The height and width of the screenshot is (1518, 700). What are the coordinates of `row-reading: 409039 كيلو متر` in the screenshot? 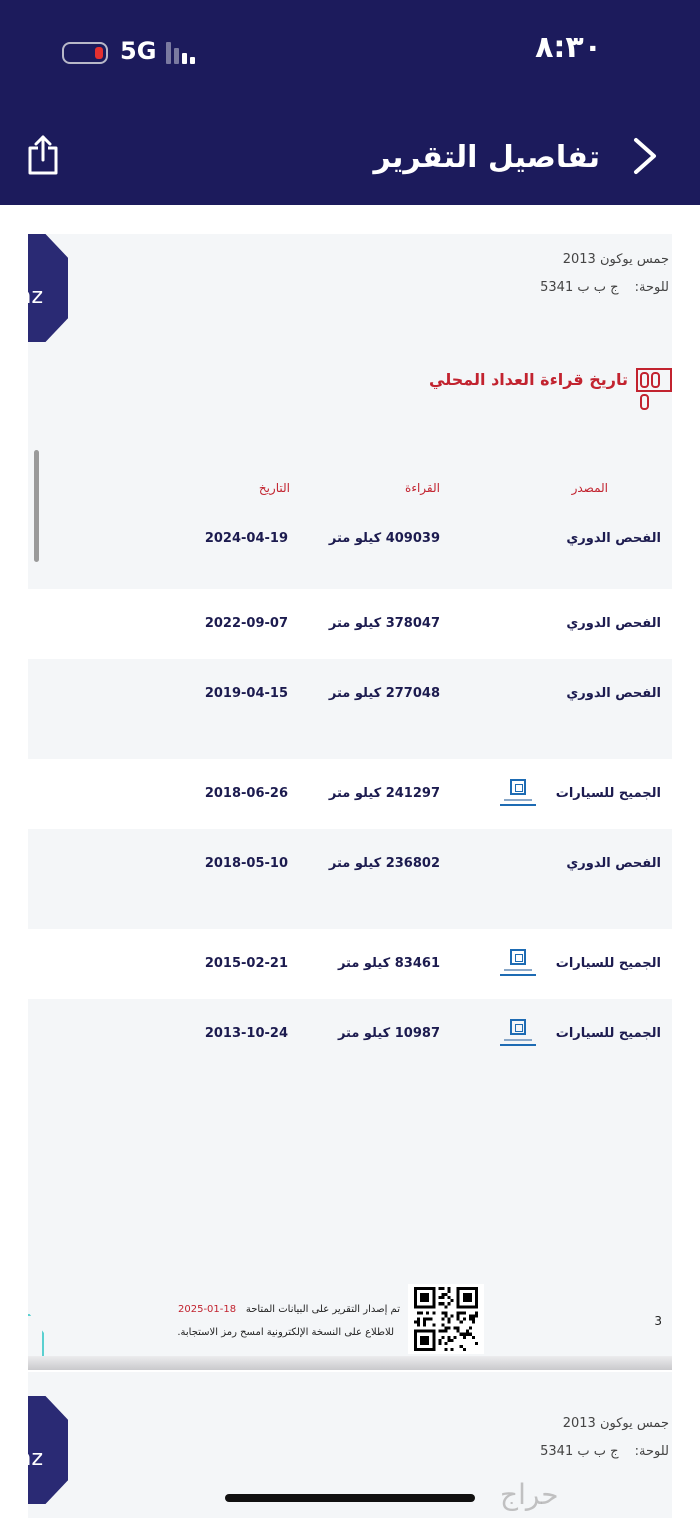 It's located at (384, 538).